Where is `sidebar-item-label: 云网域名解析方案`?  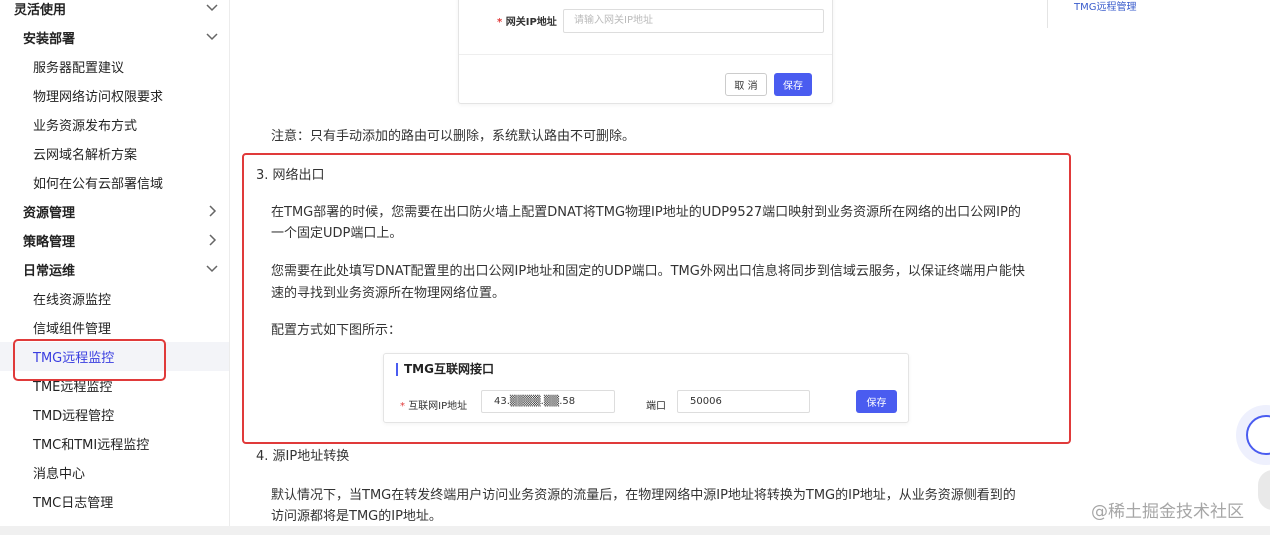 sidebar-item-label: 云网域名解析方案 is located at coordinates (85, 155).